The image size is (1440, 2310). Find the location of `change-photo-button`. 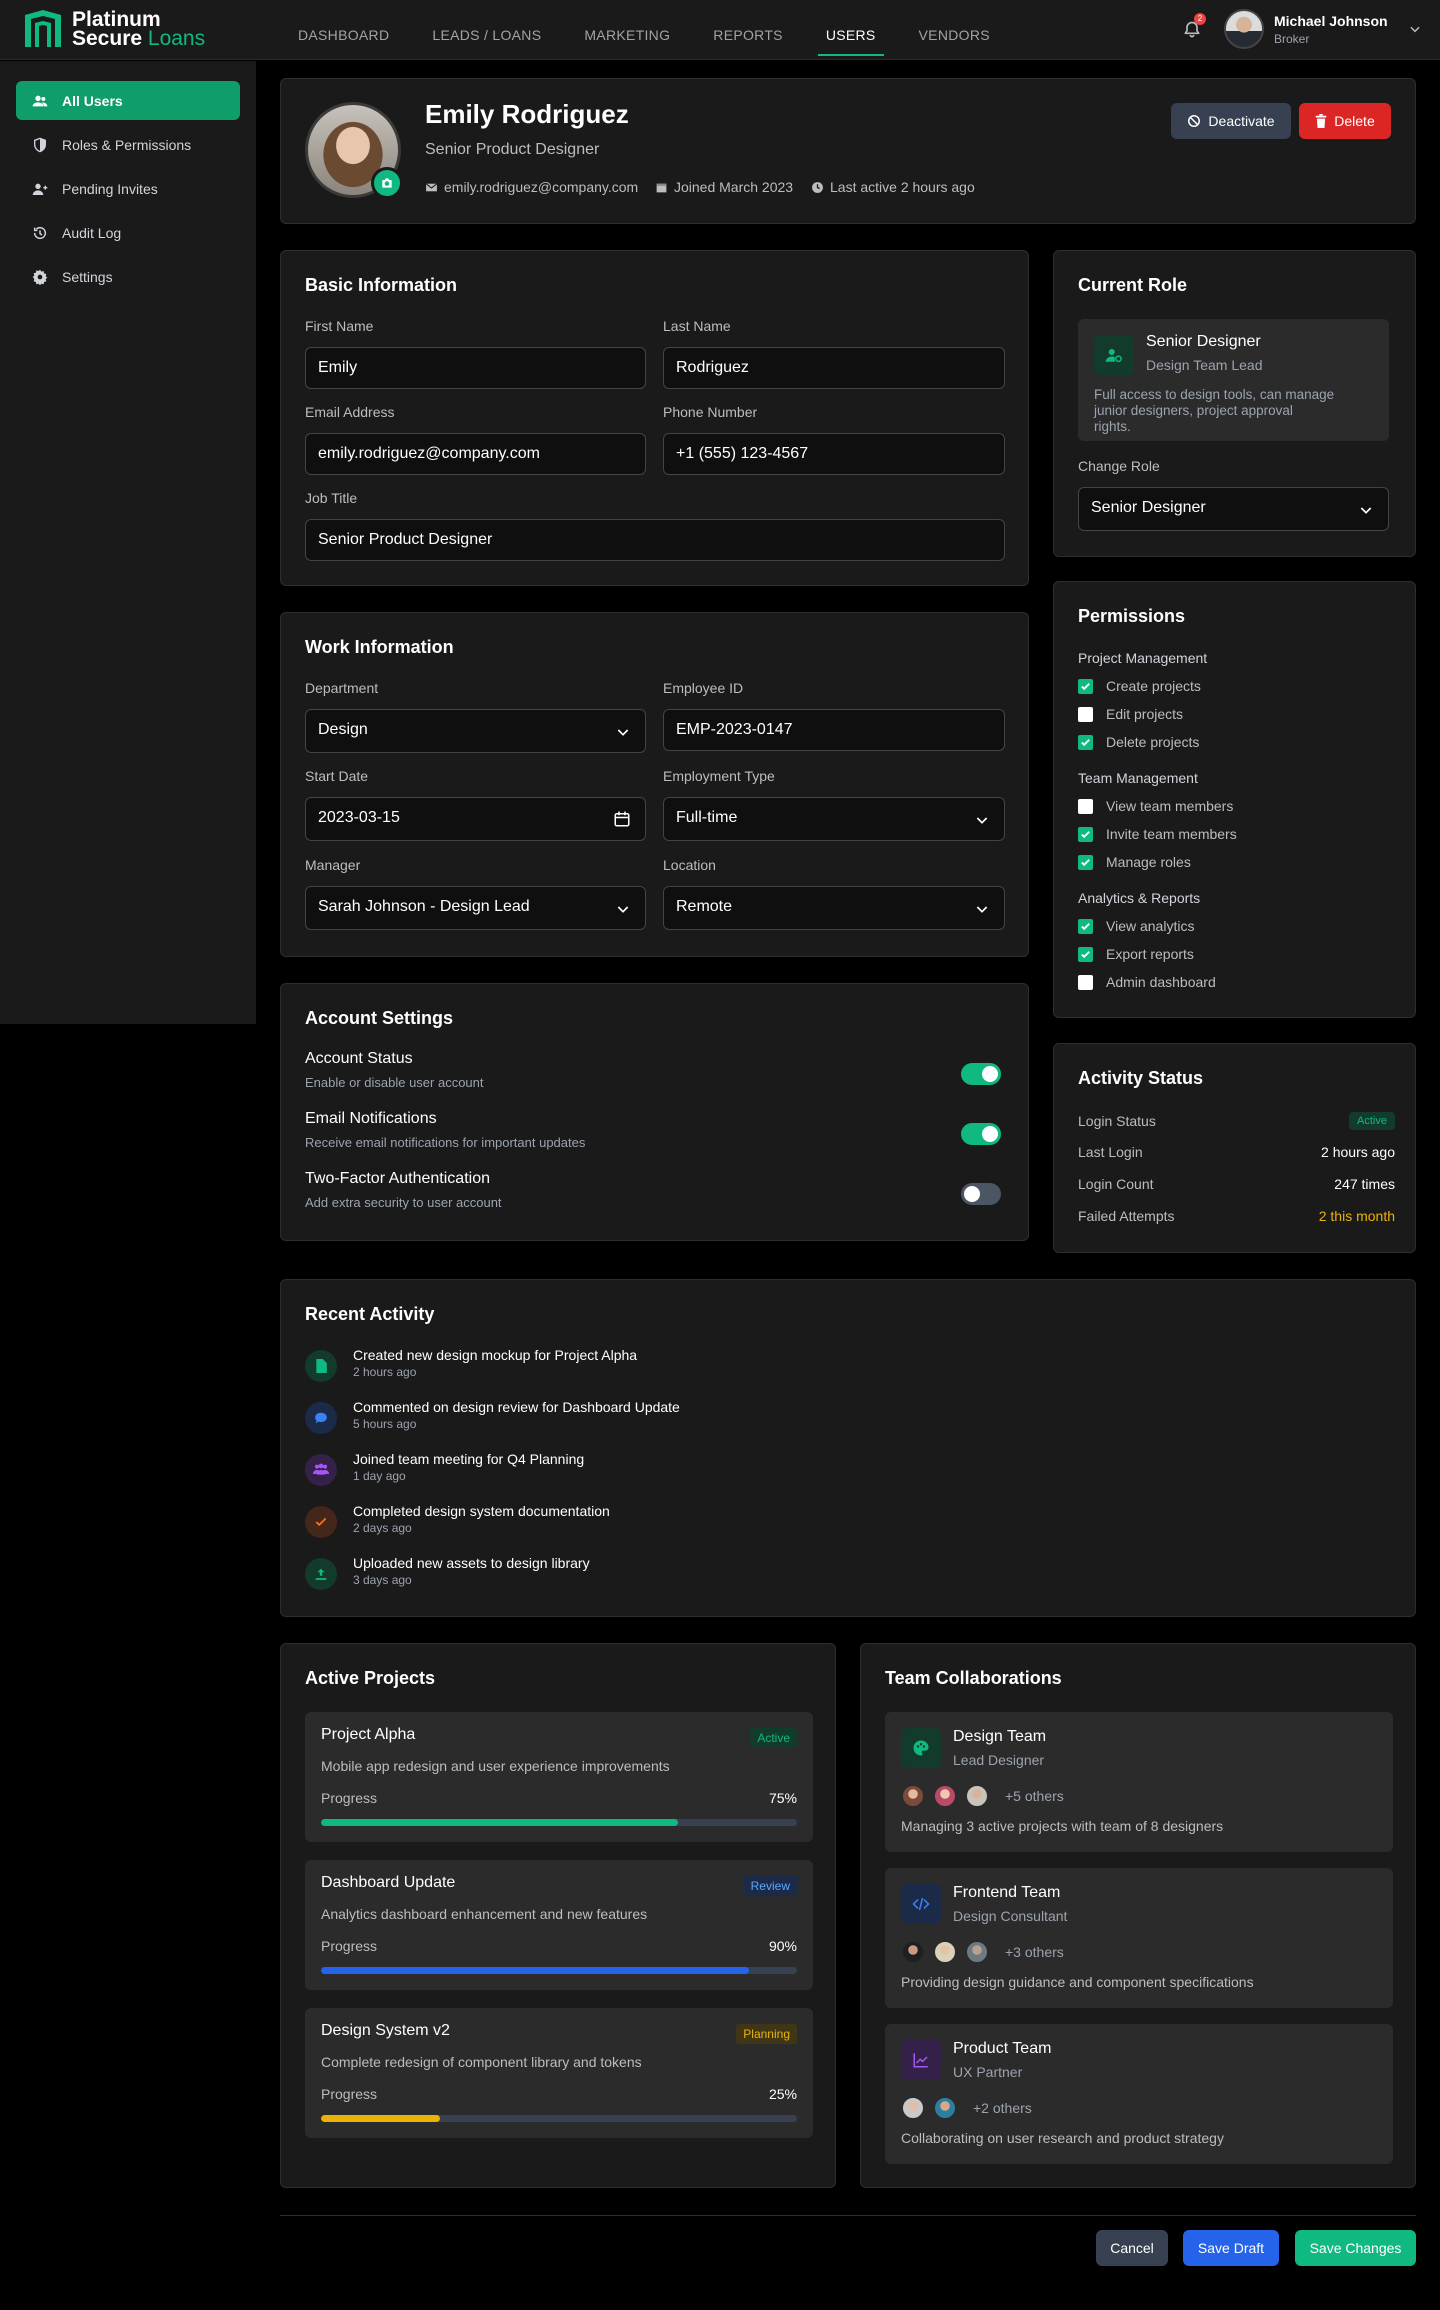

change-photo-button is located at coordinates (387, 183).